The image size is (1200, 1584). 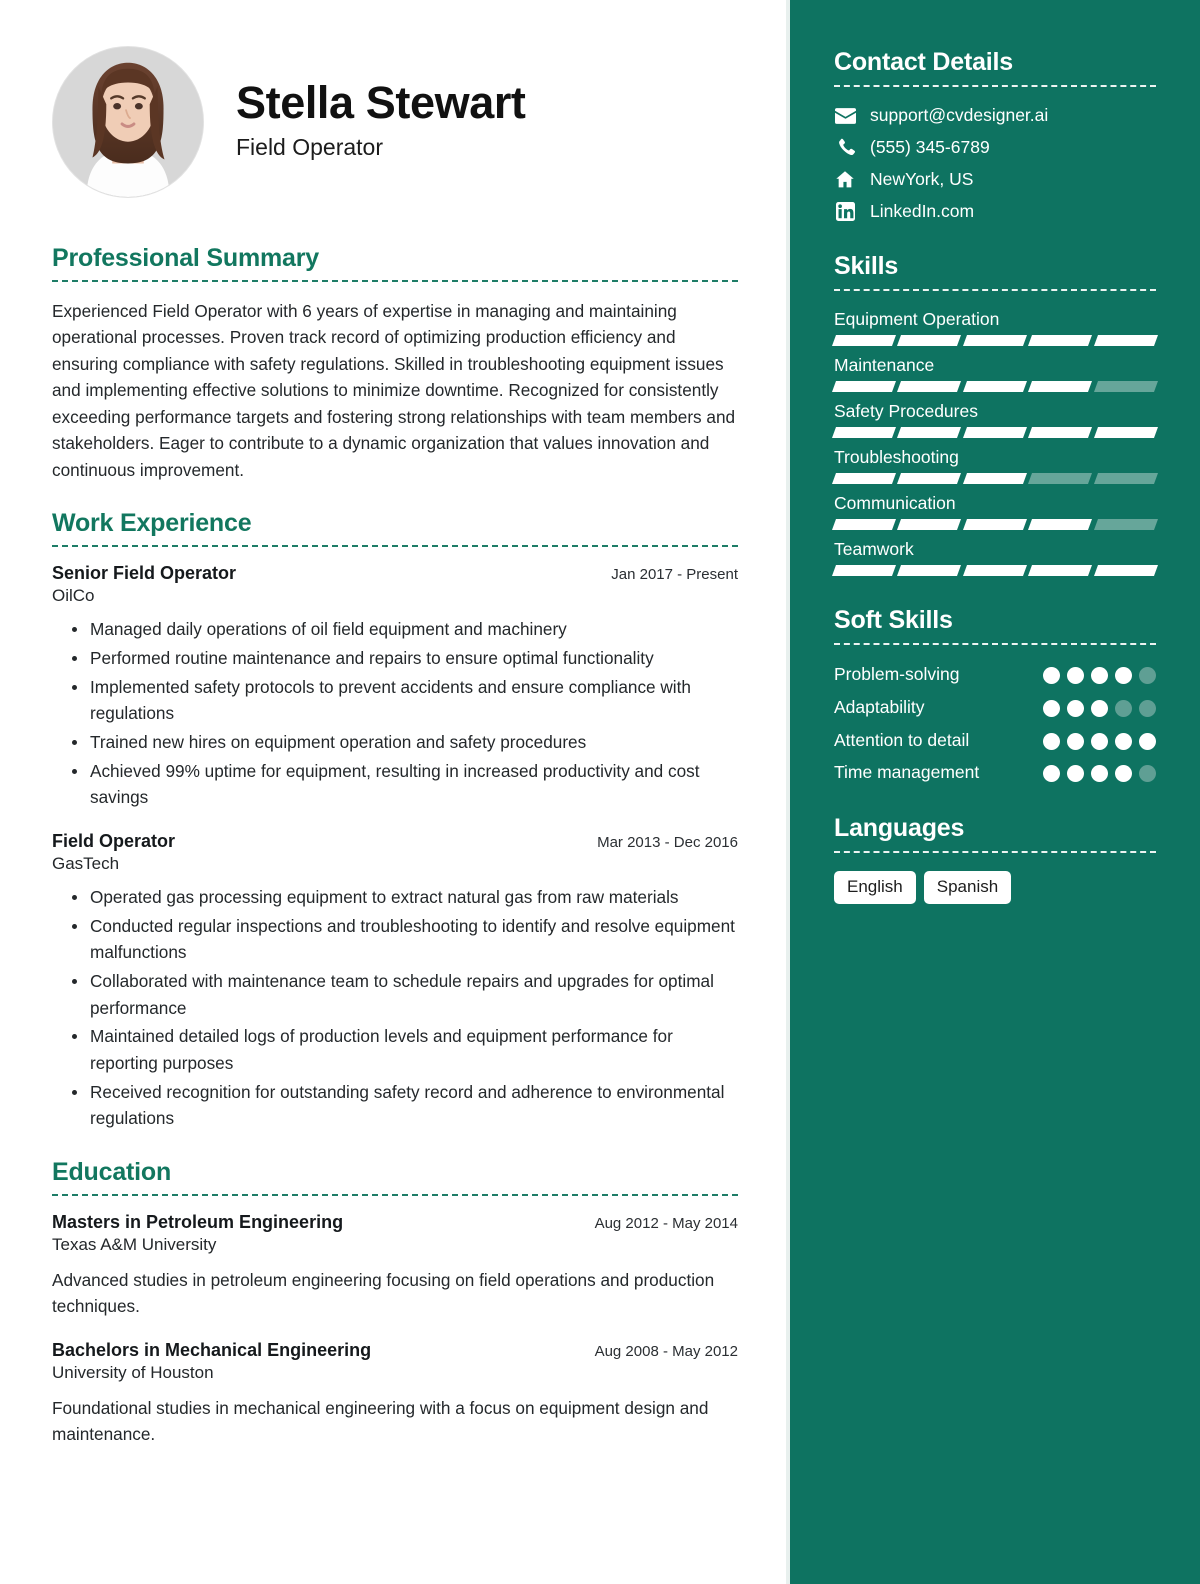 What do you see at coordinates (995, 707) in the screenshot?
I see `soft-skill-row: Adaptability` at bounding box center [995, 707].